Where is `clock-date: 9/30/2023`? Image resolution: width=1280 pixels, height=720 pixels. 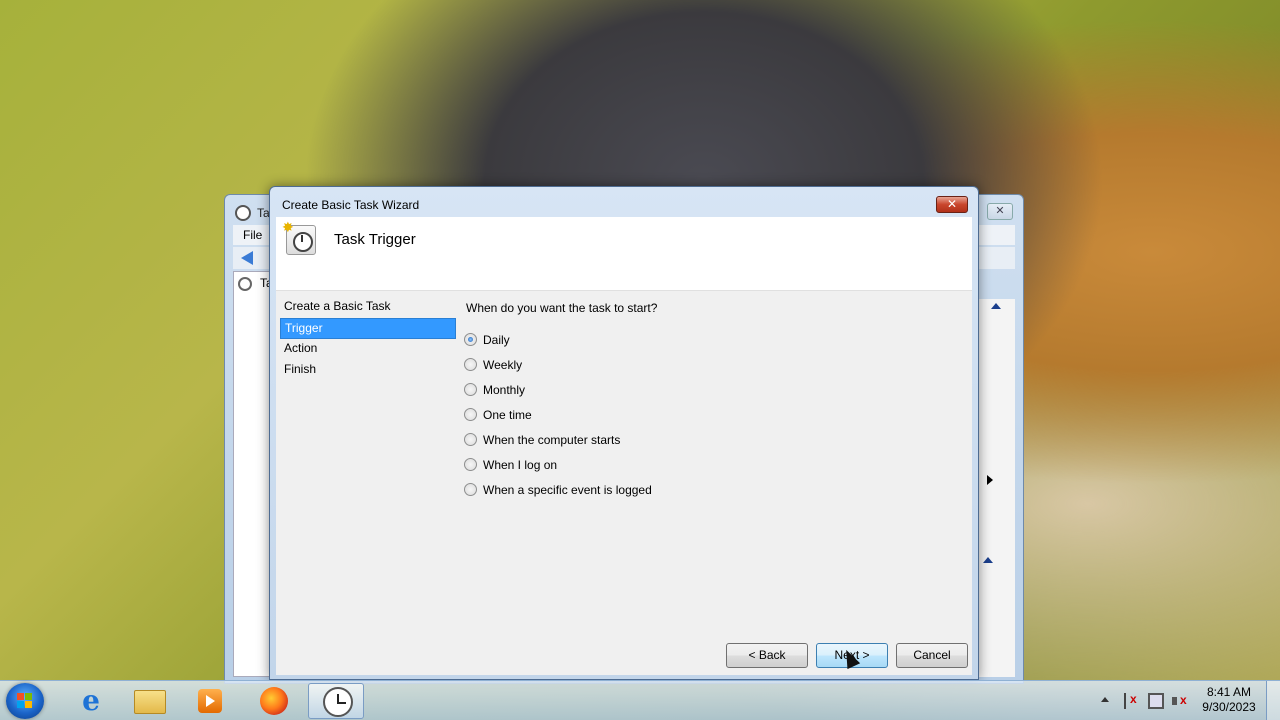 clock-date: 9/30/2023 is located at coordinates (1229, 707).